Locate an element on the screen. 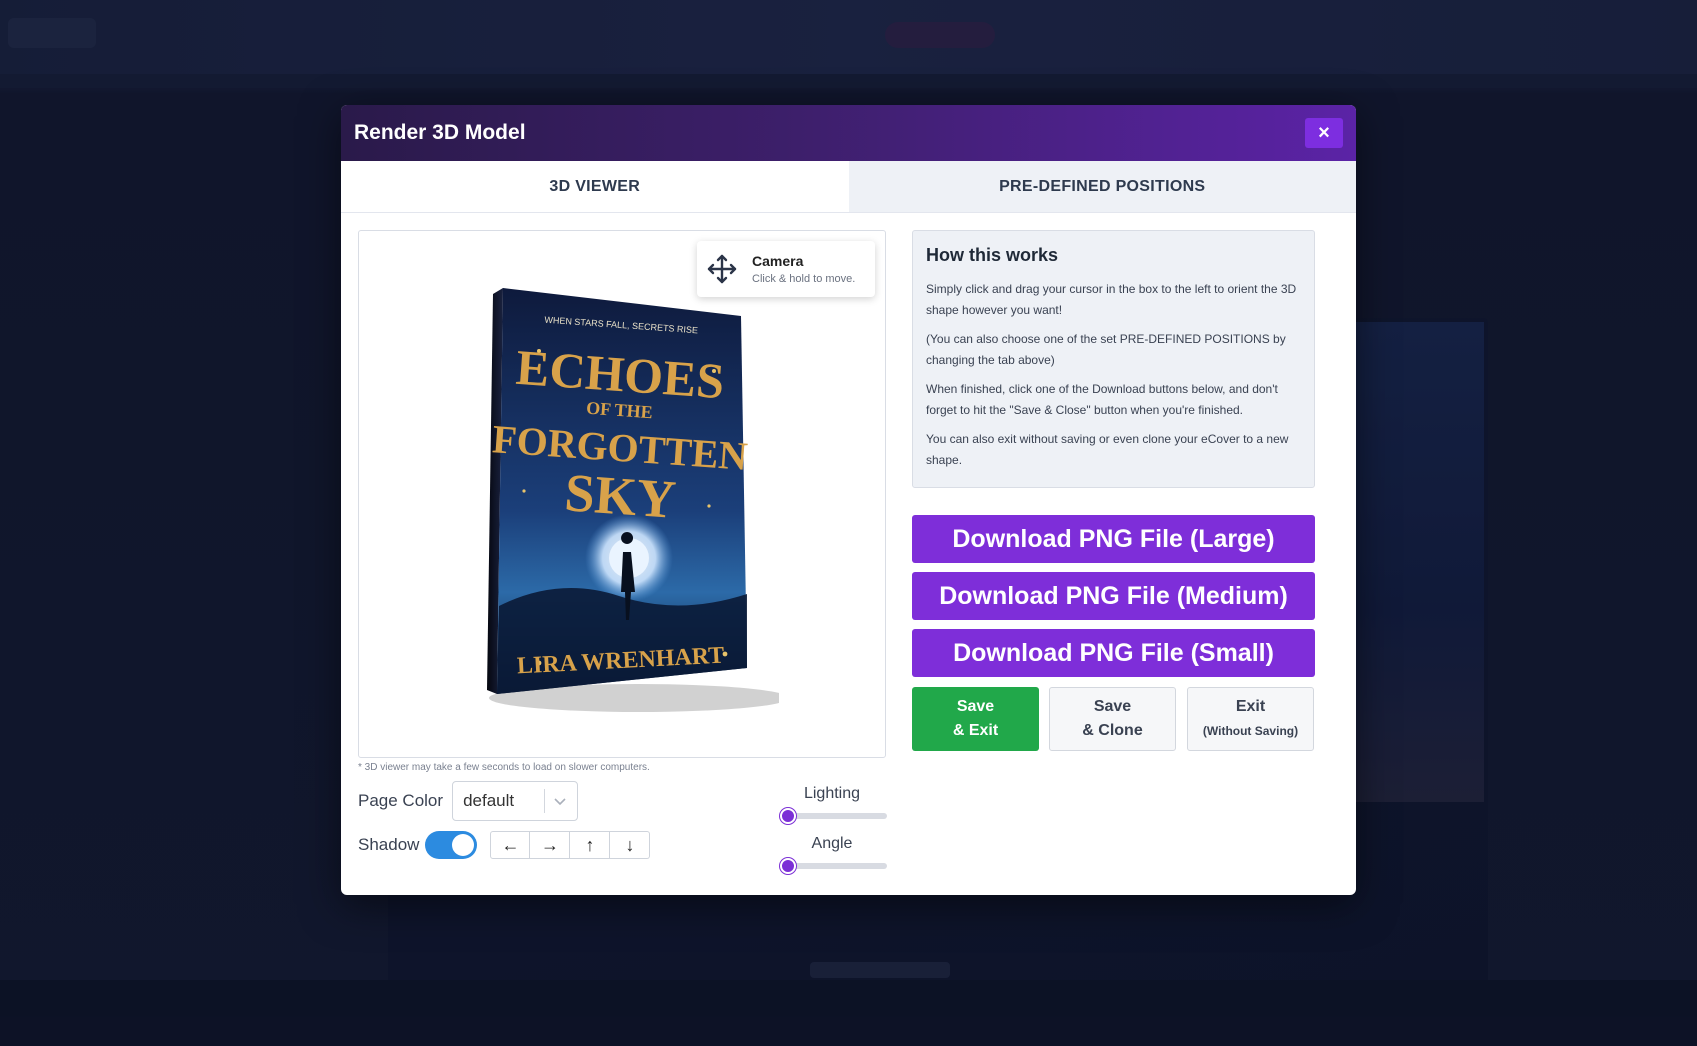  close-button: × is located at coordinates (1324, 133).